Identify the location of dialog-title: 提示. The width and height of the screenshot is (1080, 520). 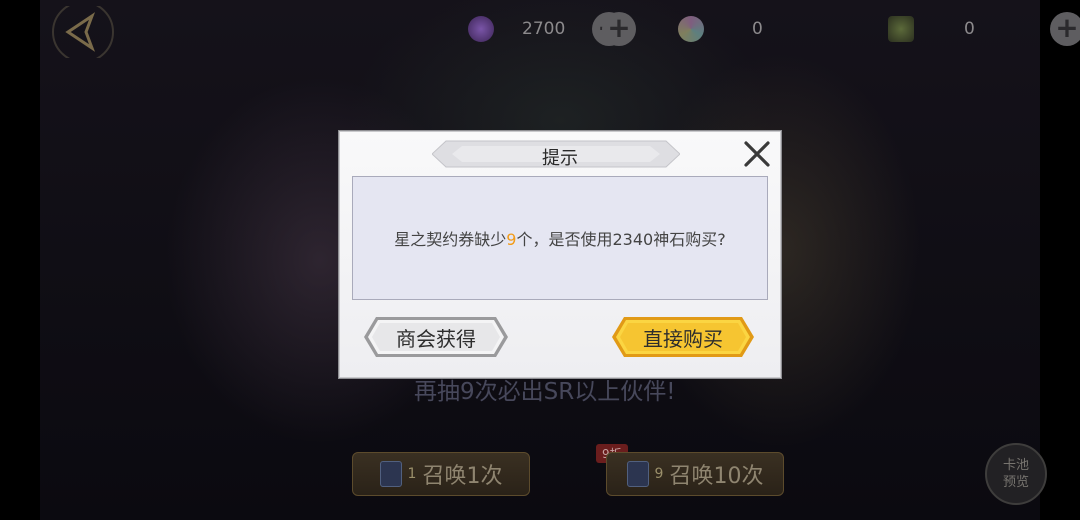
(560, 158).